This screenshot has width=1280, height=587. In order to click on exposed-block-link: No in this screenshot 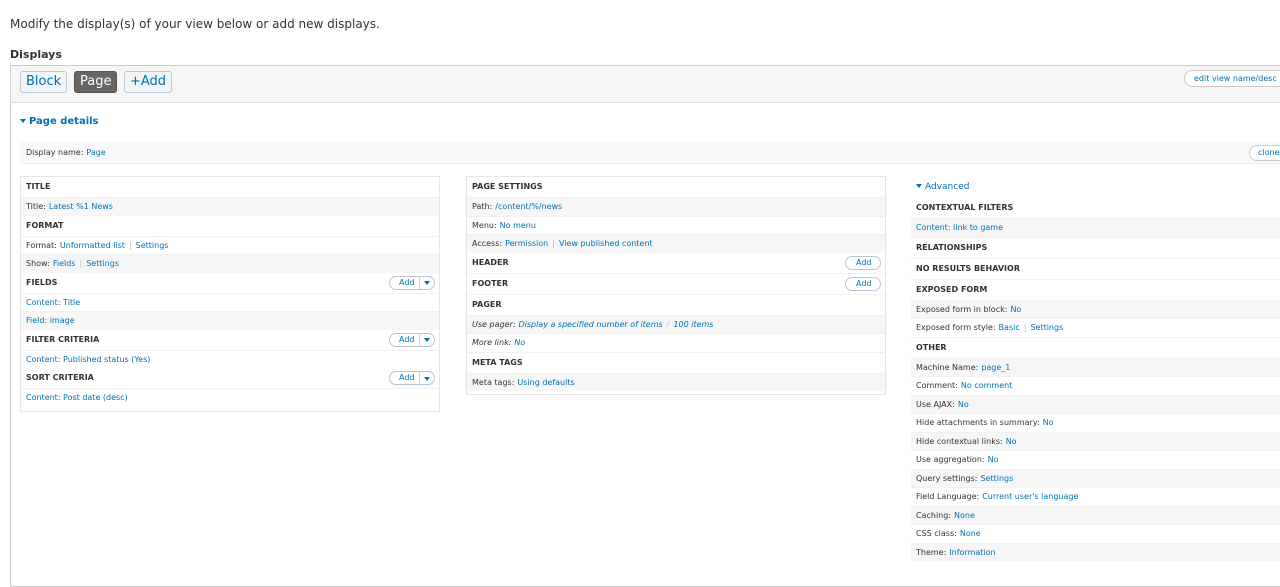, I will do `click(1015, 309)`.